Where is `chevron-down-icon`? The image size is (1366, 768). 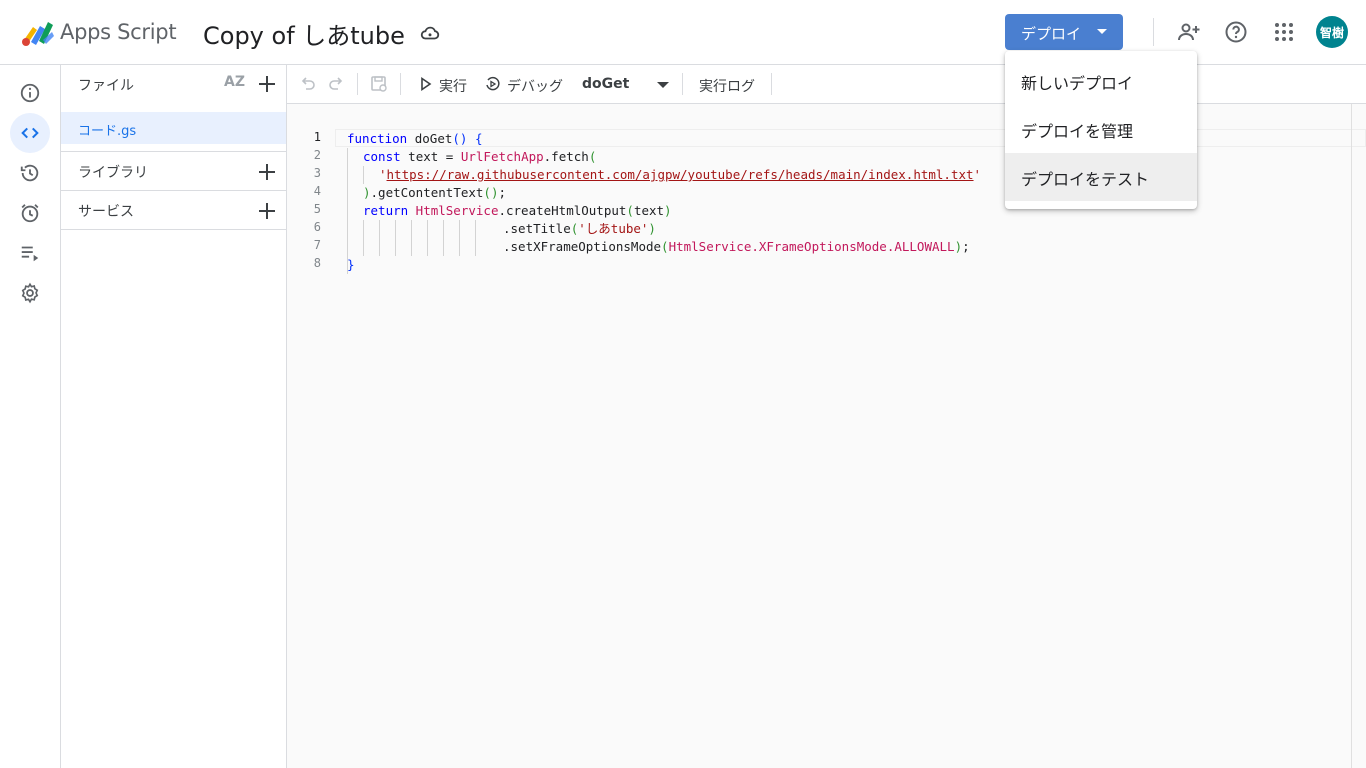
chevron-down-icon is located at coordinates (663, 85).